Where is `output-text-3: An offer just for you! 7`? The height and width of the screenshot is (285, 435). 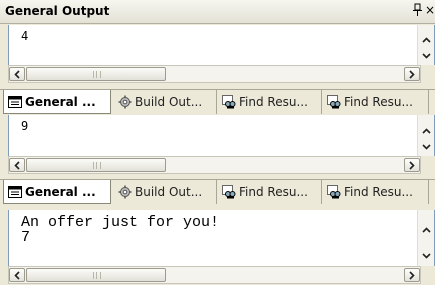 output-text-3: An offer just for you! 7 is located at coordinates (120, 230).